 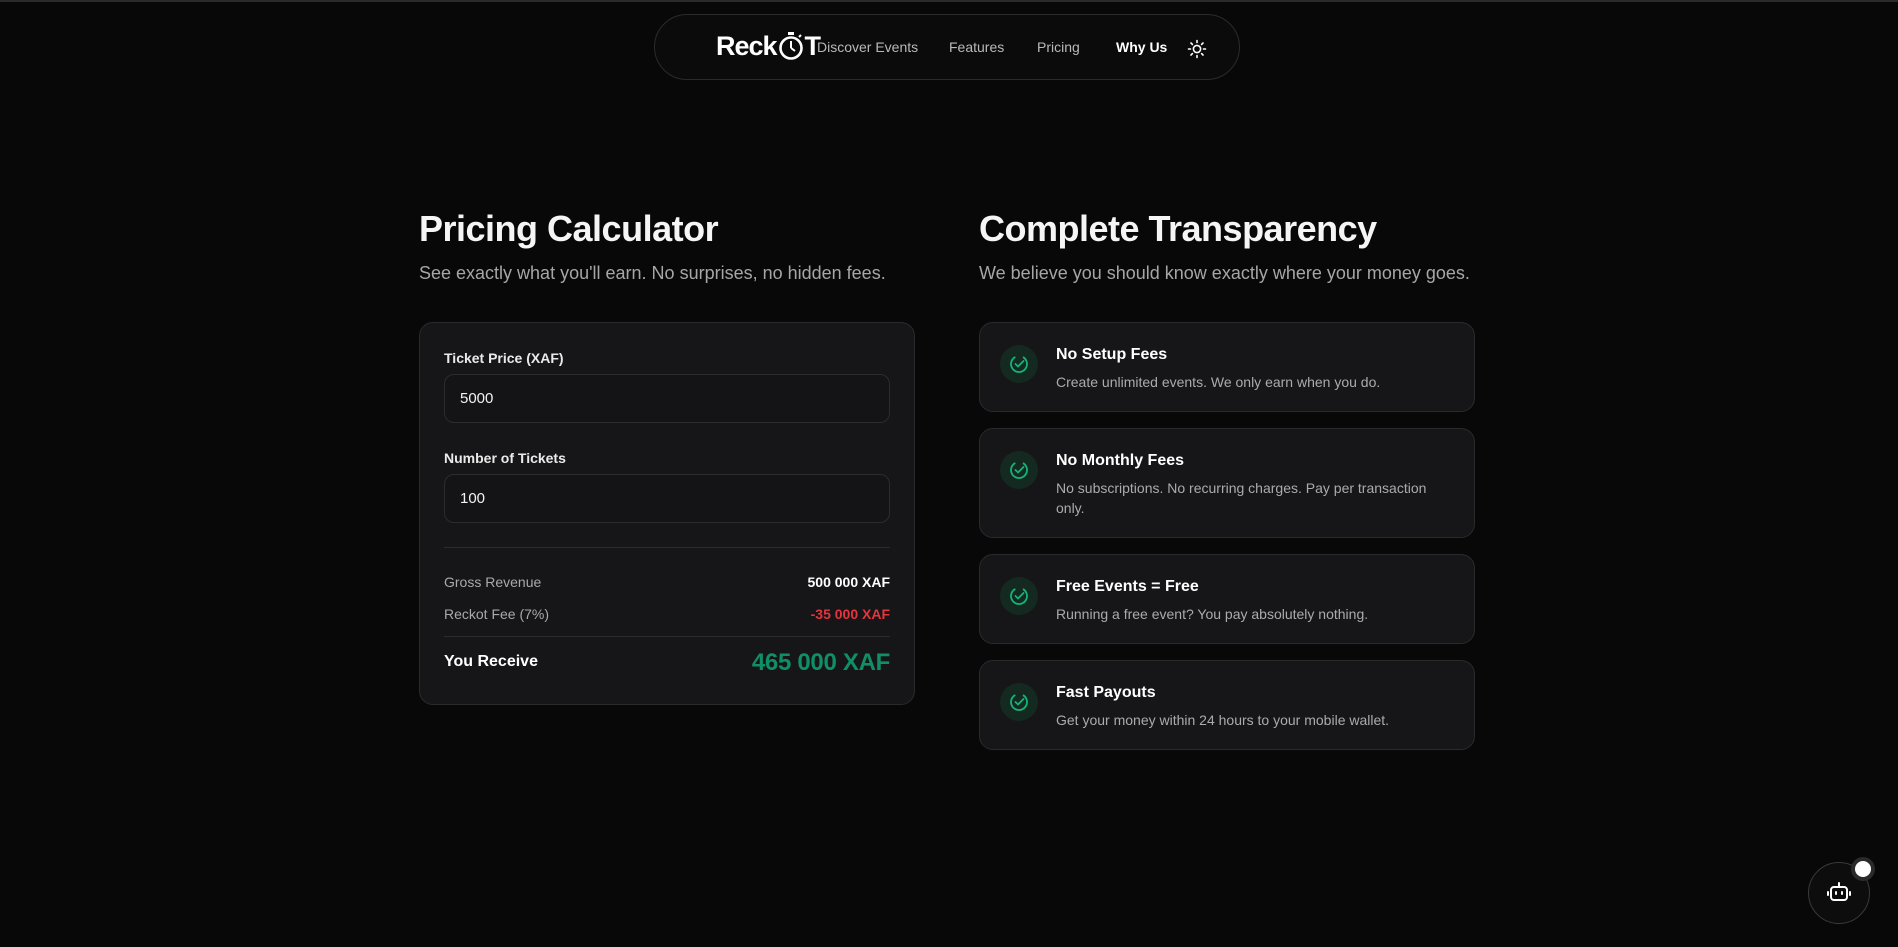 I want to click on feature-title: No Monthly Fees, so click(x=1120, y=460).